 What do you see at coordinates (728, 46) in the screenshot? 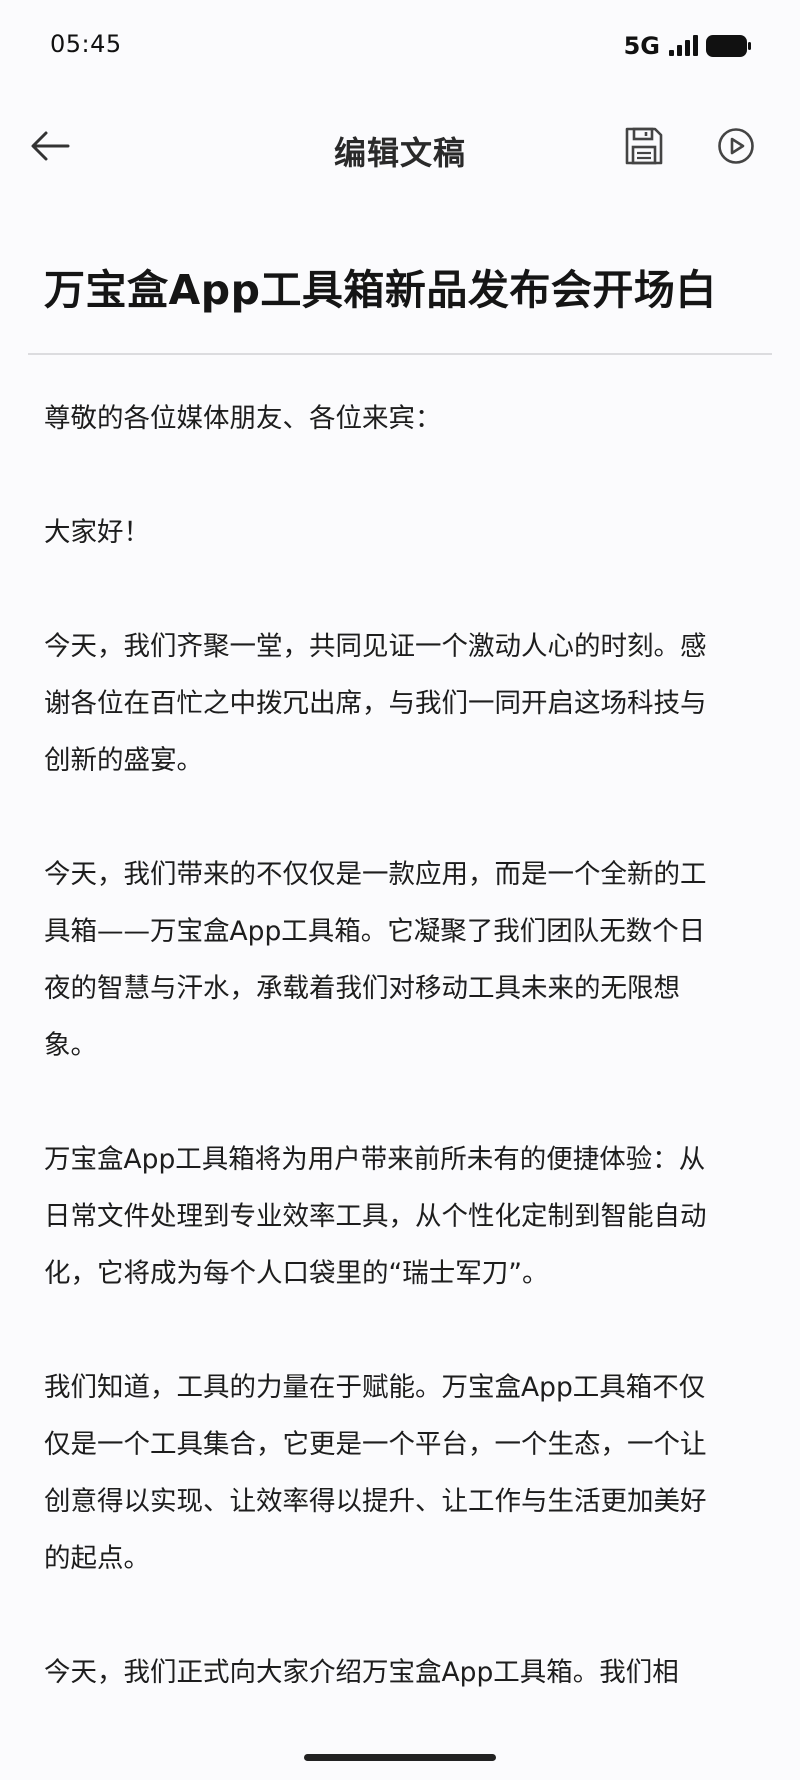
I see `battery-icon` at bounding box center [728, 46].